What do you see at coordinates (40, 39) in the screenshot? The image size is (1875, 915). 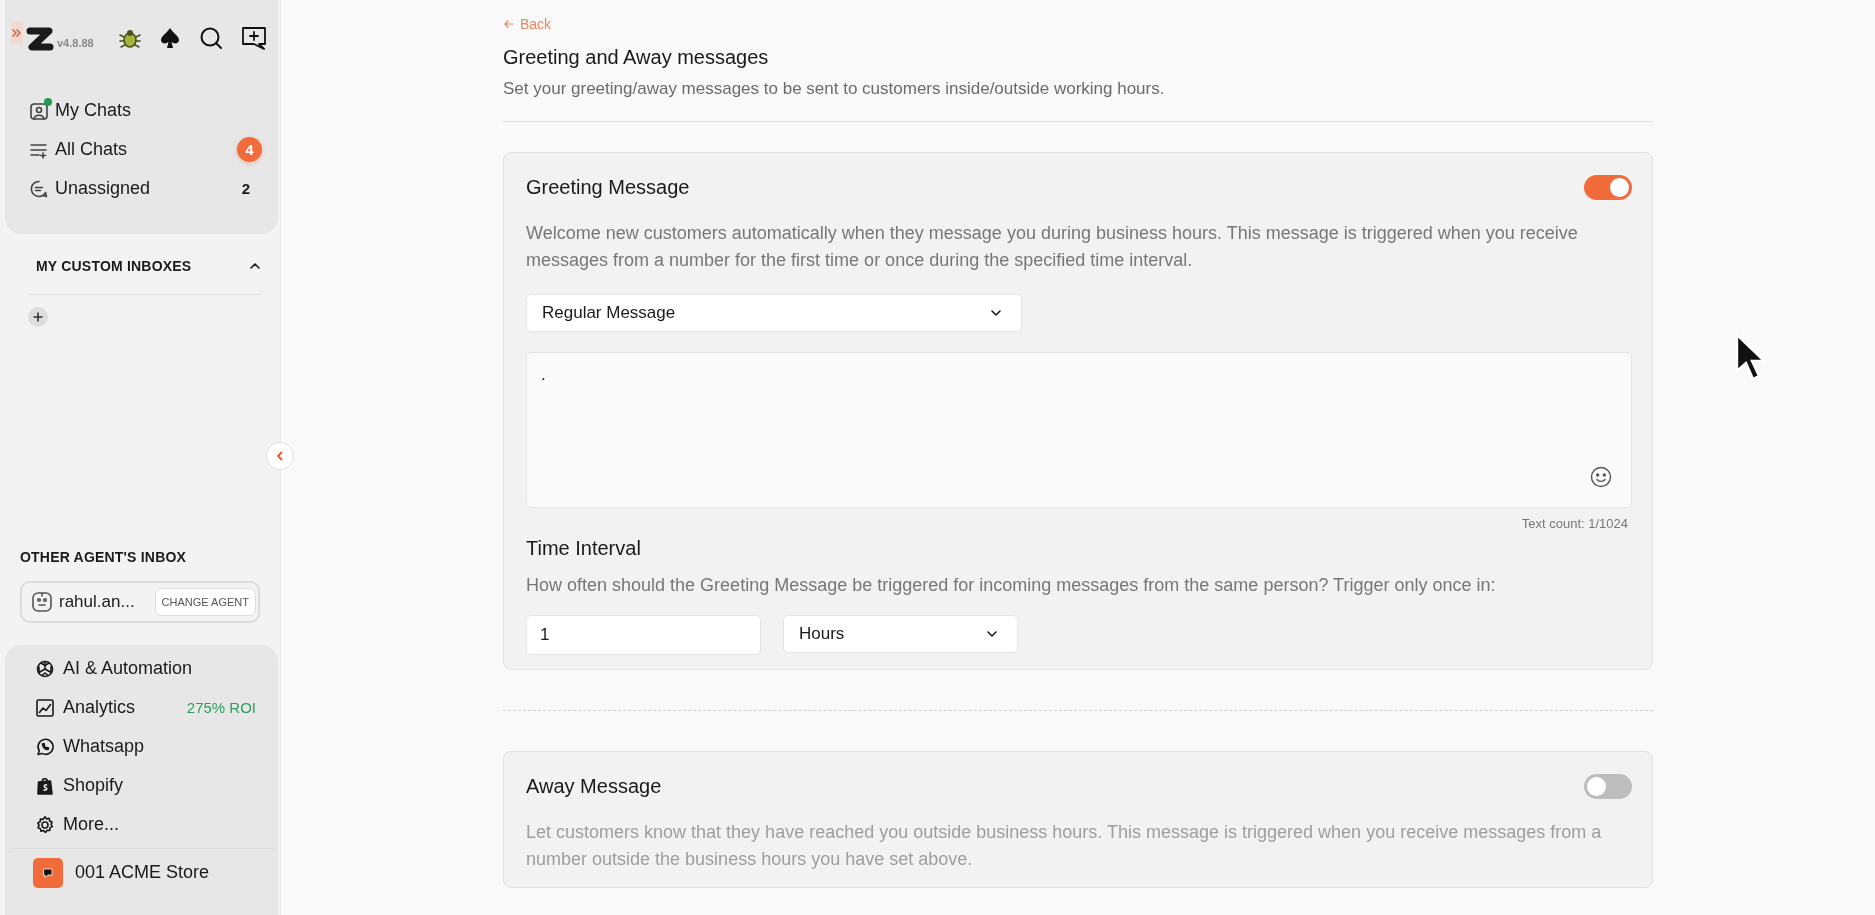 I see `logo-icon` at bounding box center [40, 39].